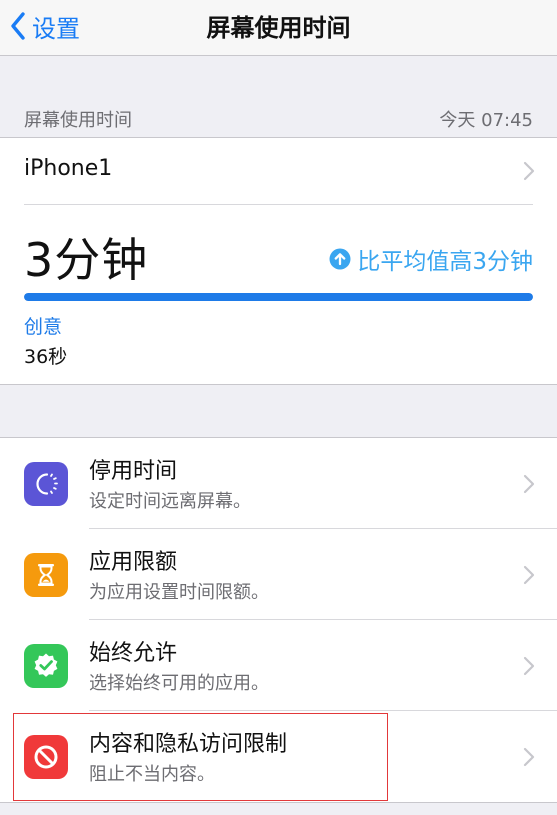 Image resolution: width=557 pixels, height=815 pixels. What do you see at coordinates (278, 171) in the screenshot?
I see `device-row: iPhone1` at bounding box center [278, 171].